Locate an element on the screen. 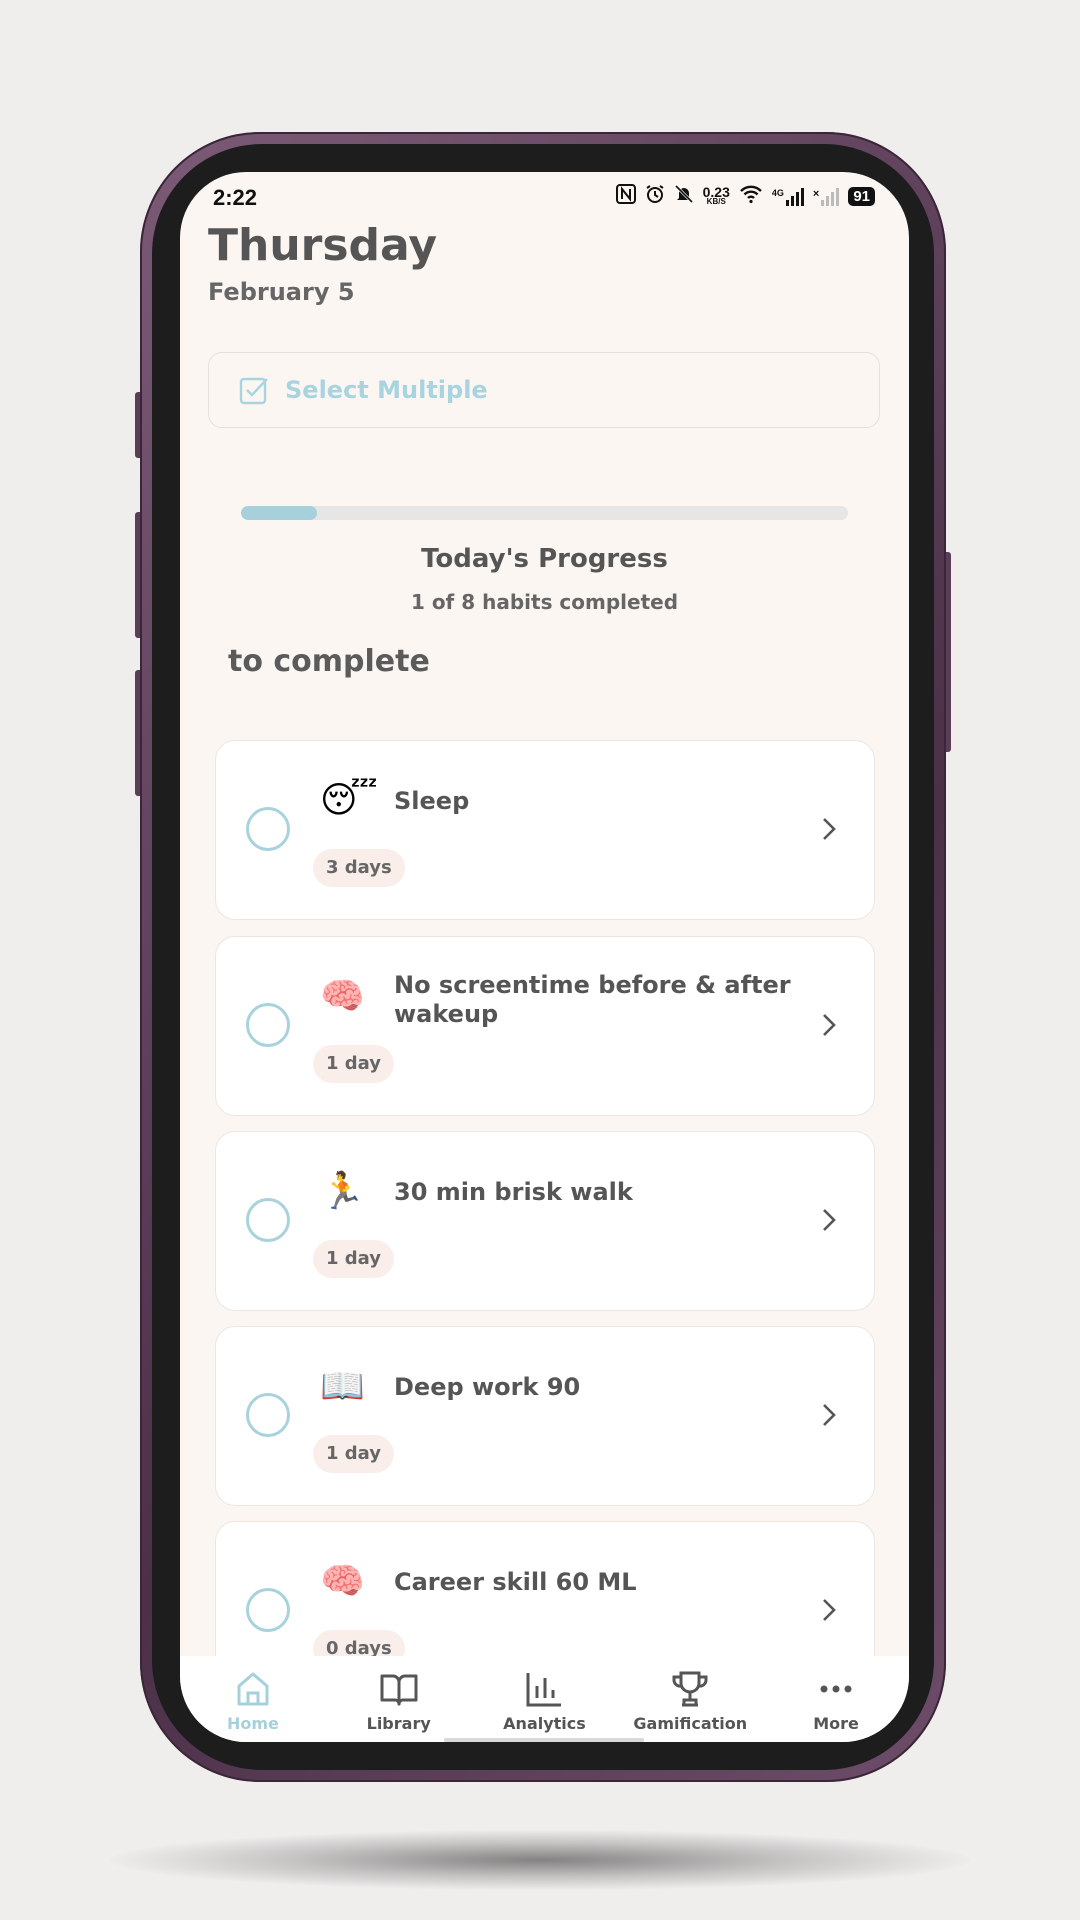 The height and width of the screenshot is (1920, 1080). cell-signal-icon: 4G is located at coordinates (787, 196).